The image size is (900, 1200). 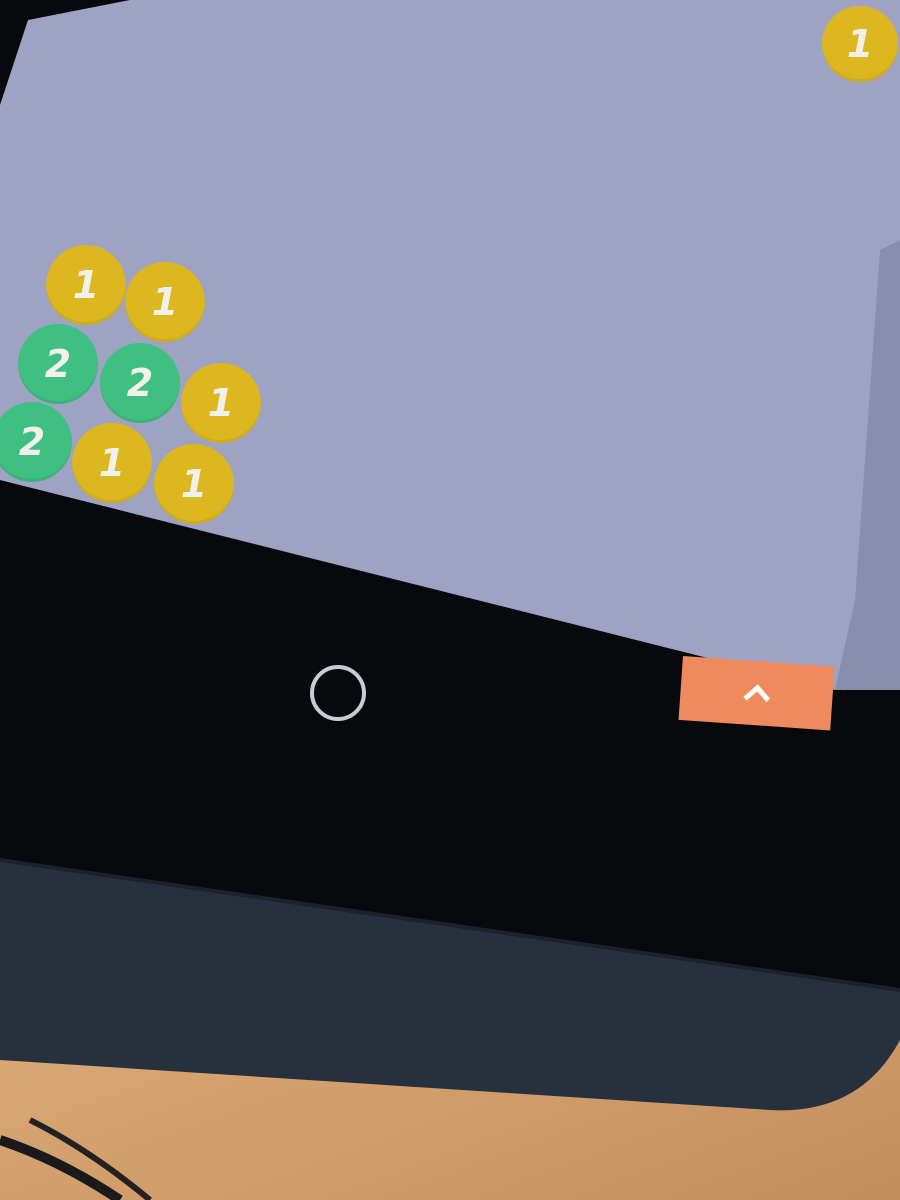 What do you see at coordinates (61, 1167) in the screenshot?
I see `cable` at bounding box center [61, 1167].